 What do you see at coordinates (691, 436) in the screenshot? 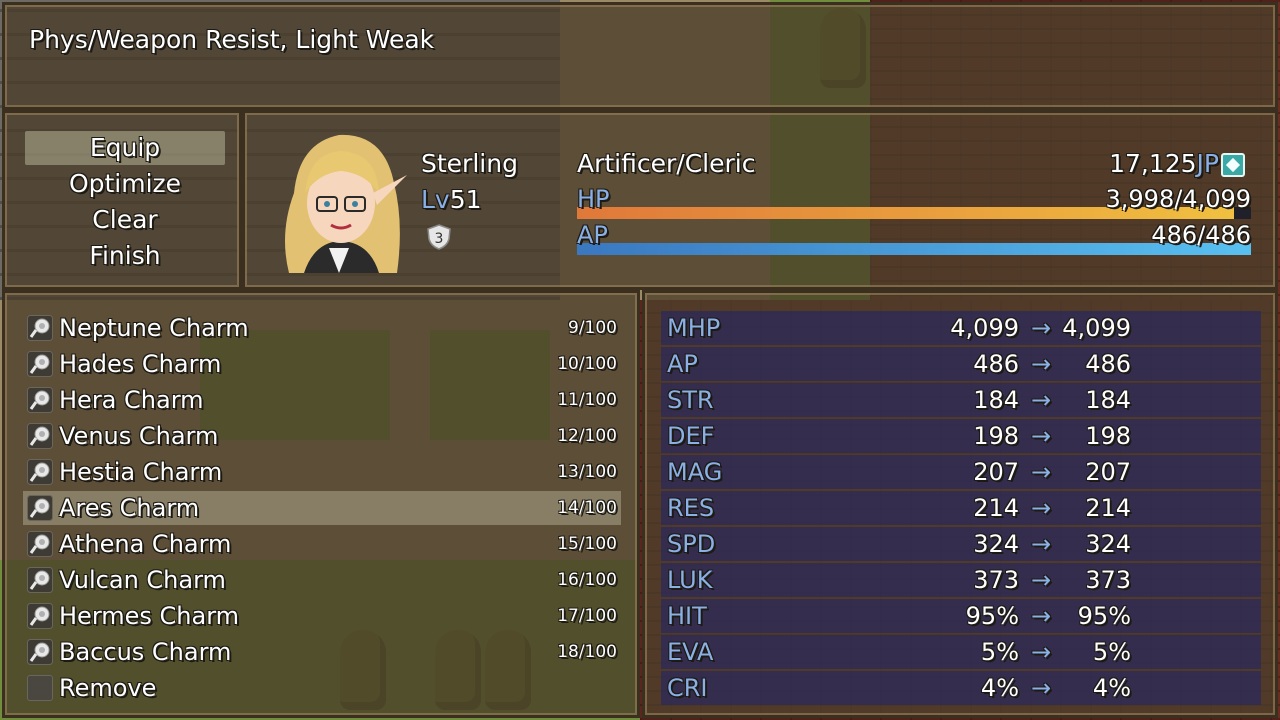
I see `stat-name: DEF` at bounding box center [691, 436].